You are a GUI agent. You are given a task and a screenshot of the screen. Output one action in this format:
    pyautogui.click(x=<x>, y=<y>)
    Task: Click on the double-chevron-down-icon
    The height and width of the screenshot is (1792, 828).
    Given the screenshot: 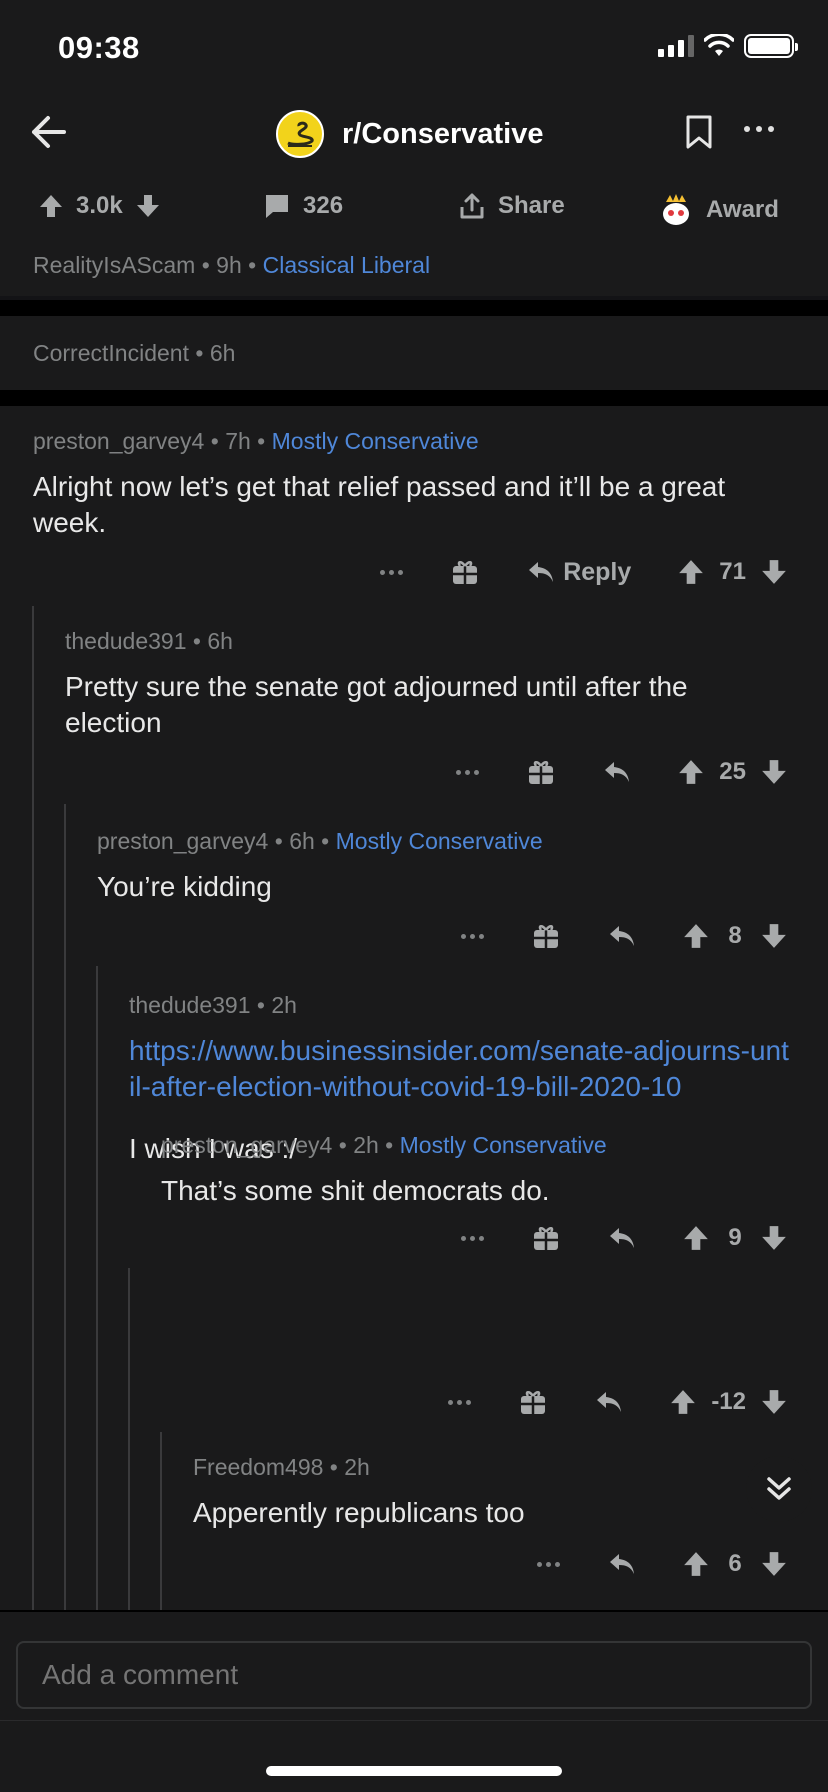 What is the action you would take?
    pyautogui.click(x=779, y=1488)
    